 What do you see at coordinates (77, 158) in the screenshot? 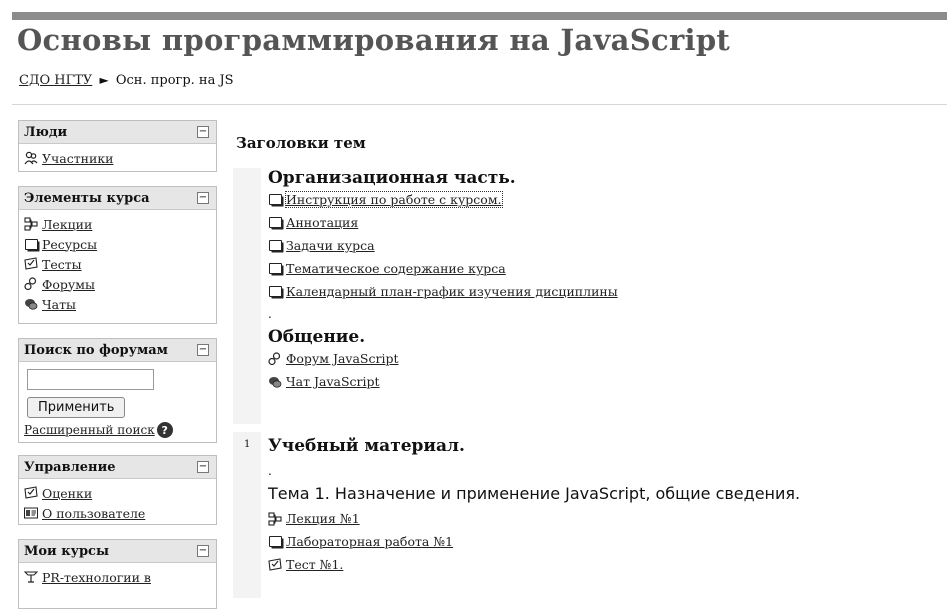
I see `sidebar-item-label: Участники` at bounding box center [77, 158].